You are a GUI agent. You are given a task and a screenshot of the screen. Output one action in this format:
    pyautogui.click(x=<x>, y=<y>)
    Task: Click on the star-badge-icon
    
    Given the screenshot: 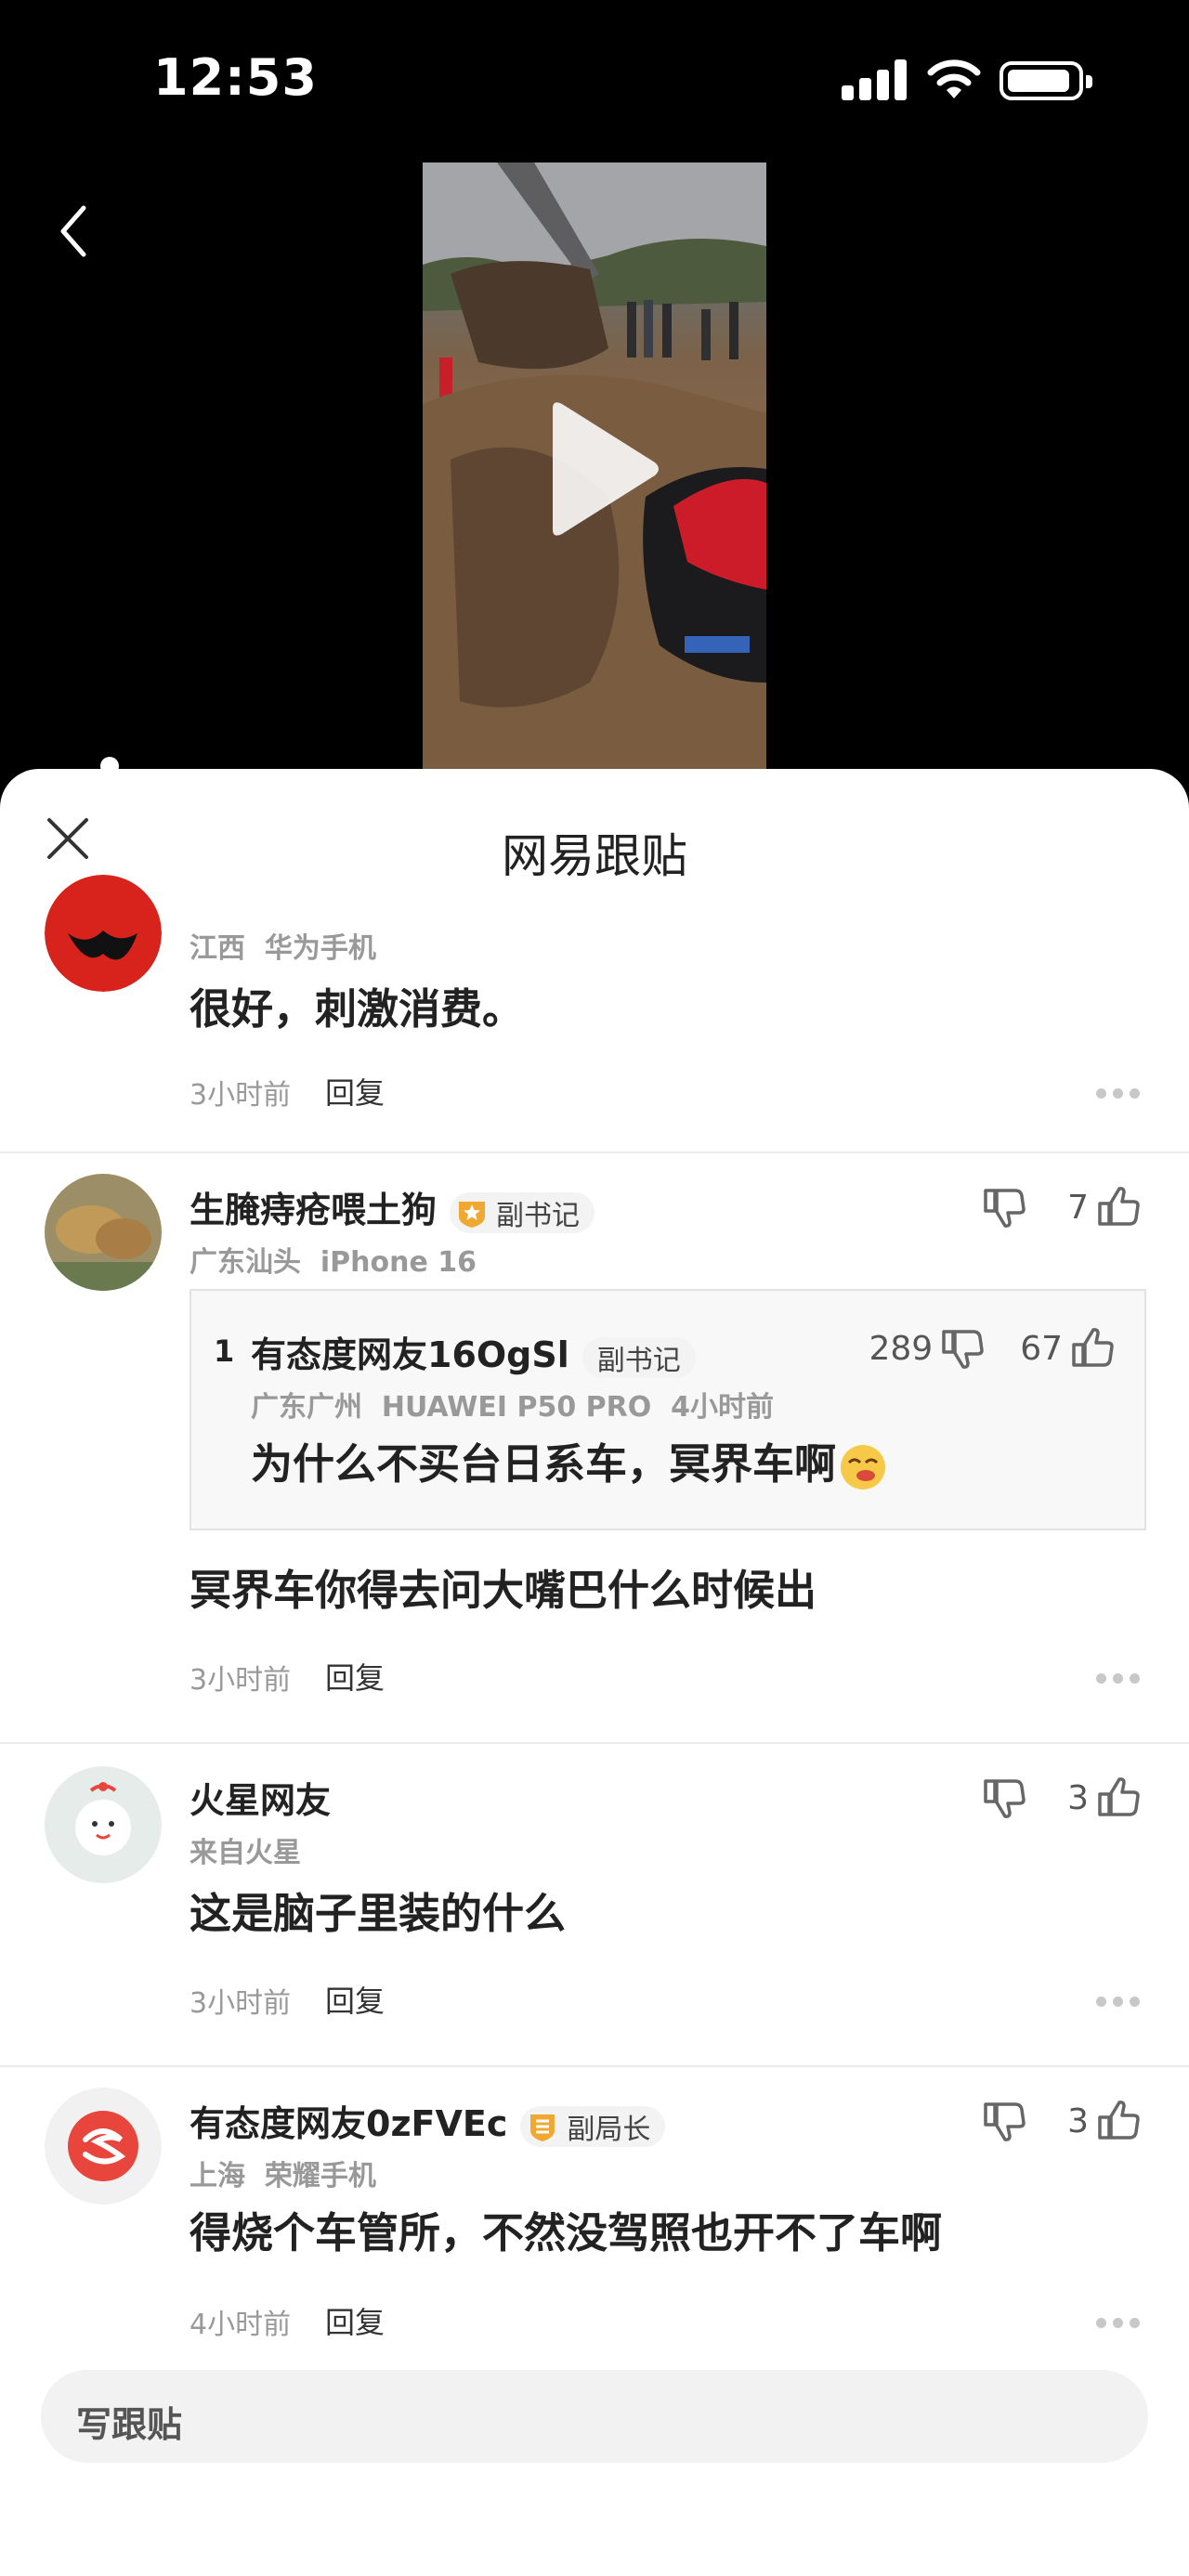 What is the action you would take?
    pyautogui.click(x=472, y=1214)
    